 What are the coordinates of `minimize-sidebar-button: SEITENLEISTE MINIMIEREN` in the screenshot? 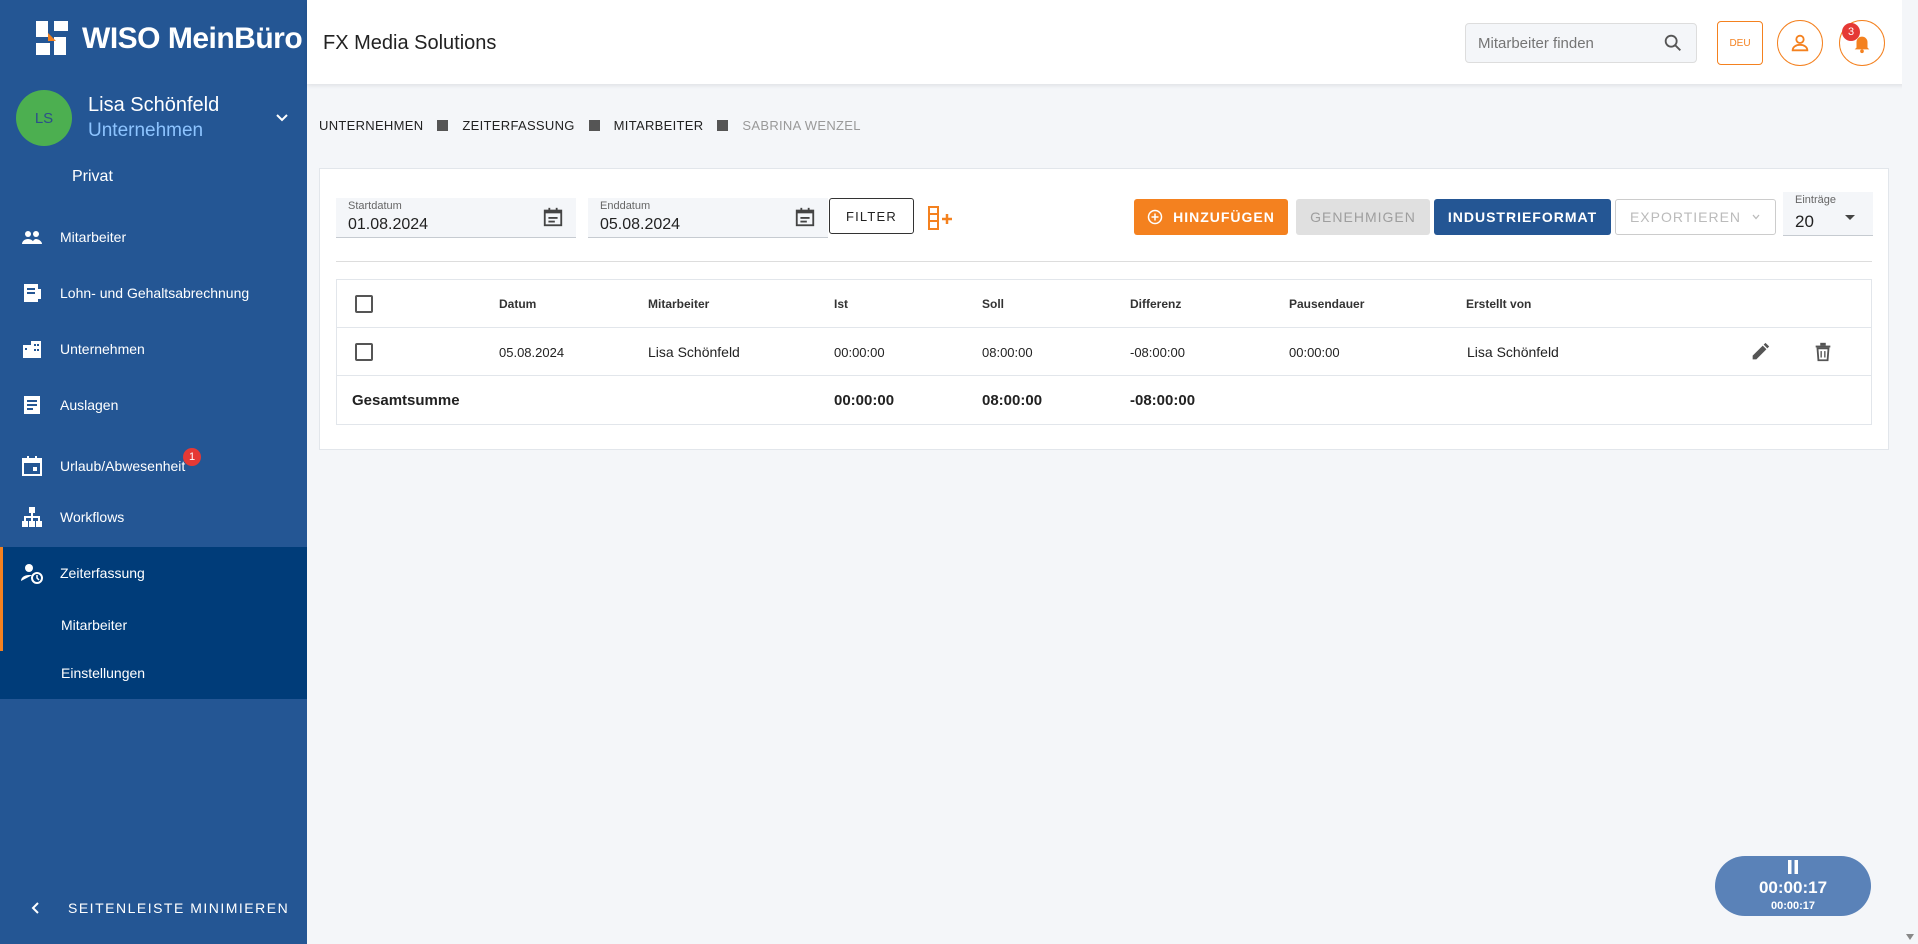 It's located at (158, 908).